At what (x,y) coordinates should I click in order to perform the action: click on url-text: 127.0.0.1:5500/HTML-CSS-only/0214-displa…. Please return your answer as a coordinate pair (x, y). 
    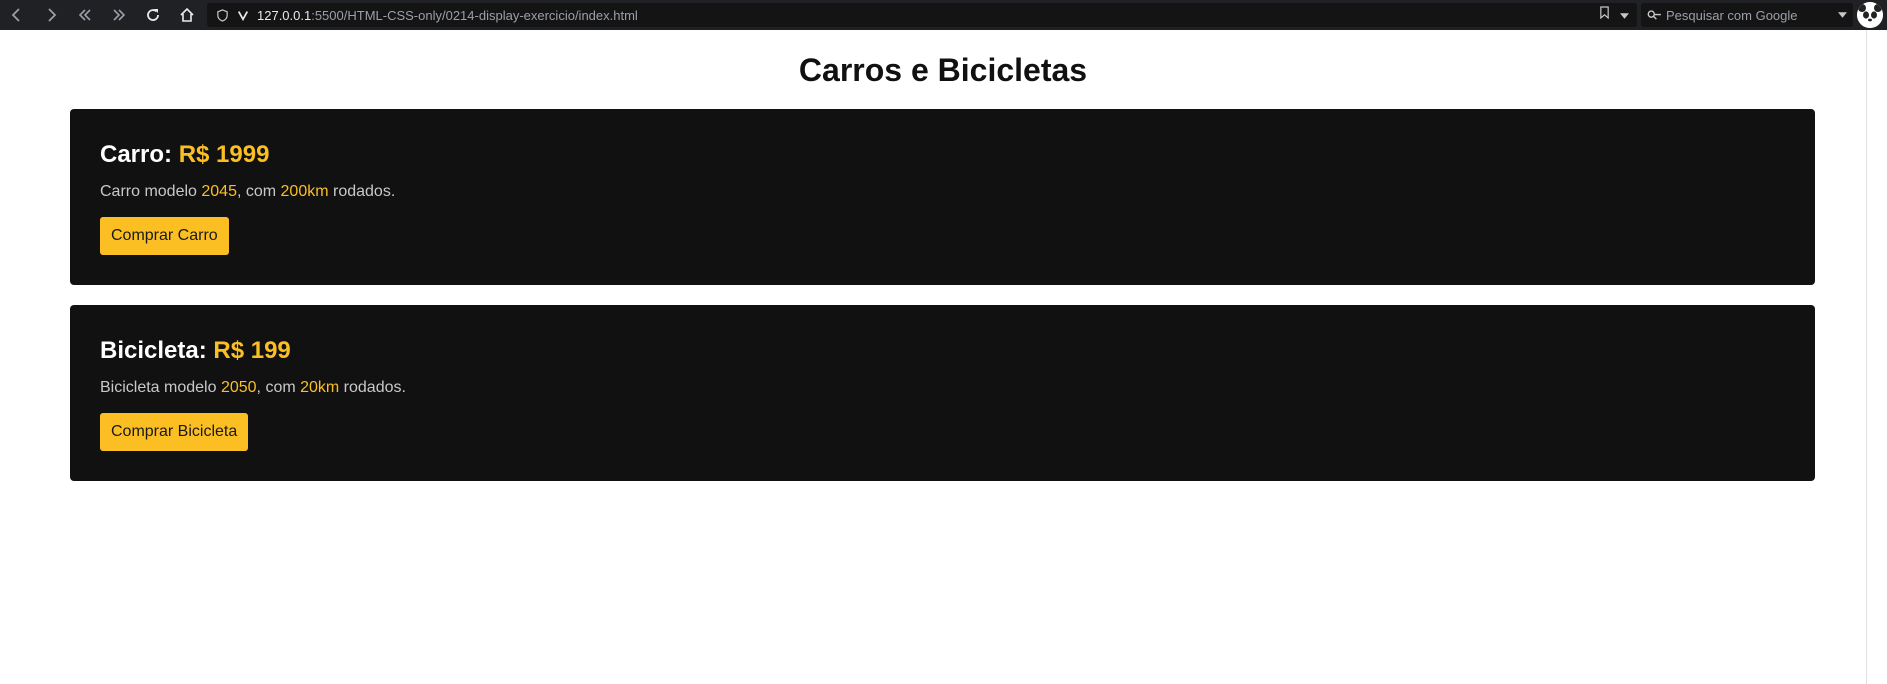
    Looking at the image, I should click on (447, 15).